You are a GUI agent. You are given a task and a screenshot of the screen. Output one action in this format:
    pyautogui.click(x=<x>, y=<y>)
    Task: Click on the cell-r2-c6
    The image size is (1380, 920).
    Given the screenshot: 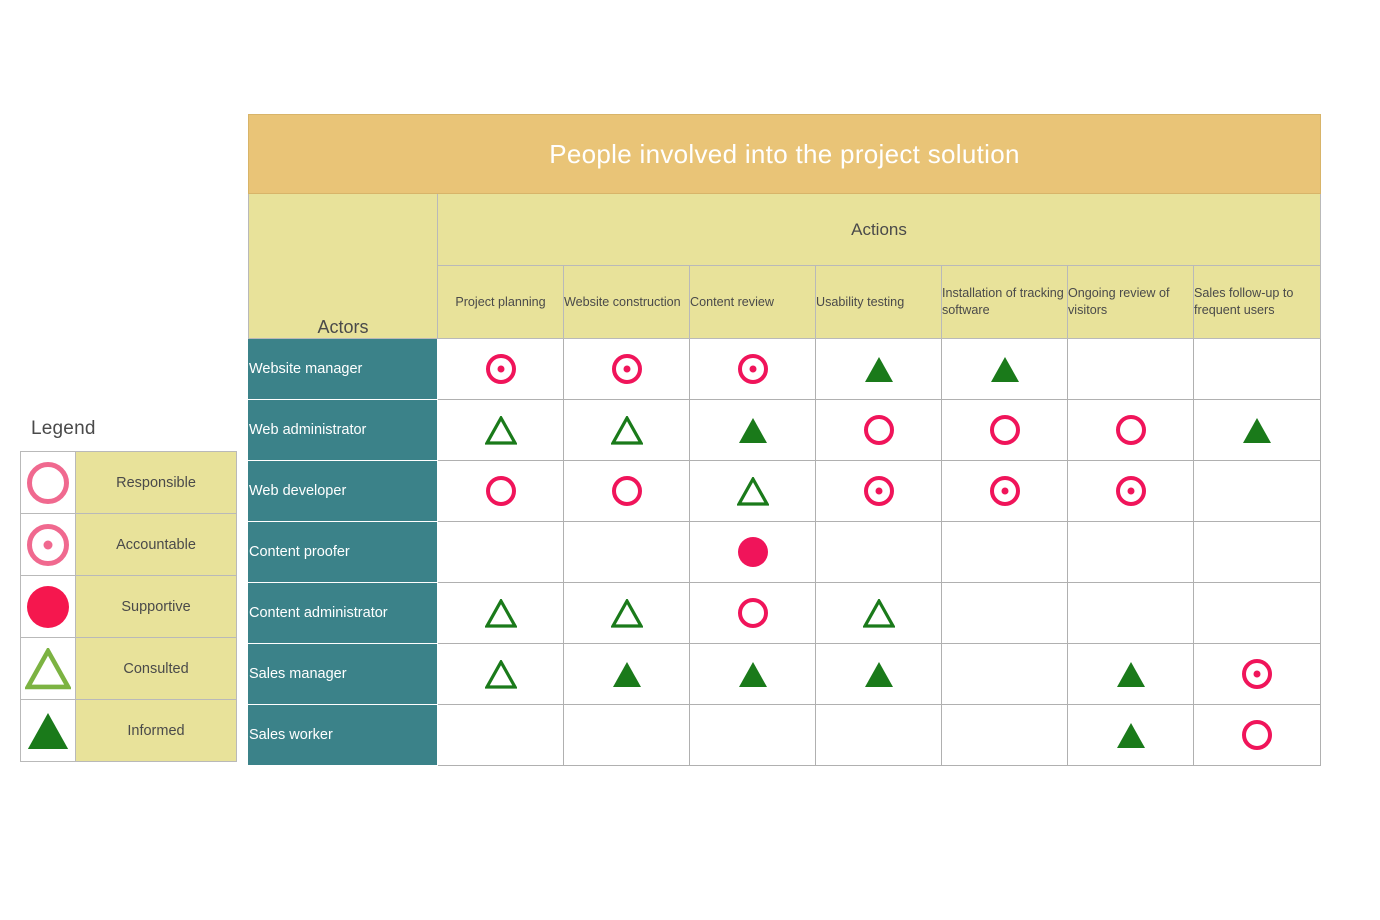 What is the action you would take?
    pyautogui.click(x=1130, y=430)
    